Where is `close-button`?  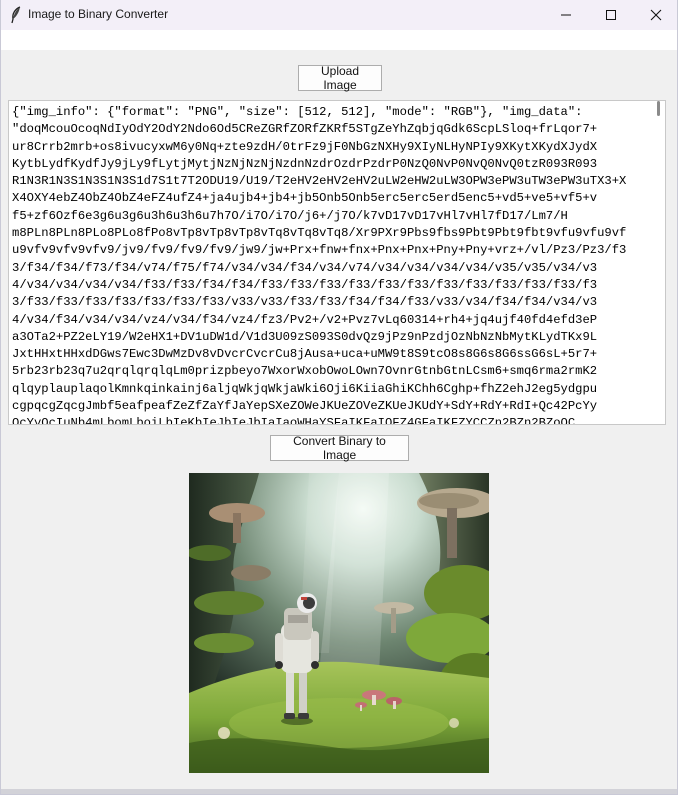
close-button is located at coordinates (655, 15).